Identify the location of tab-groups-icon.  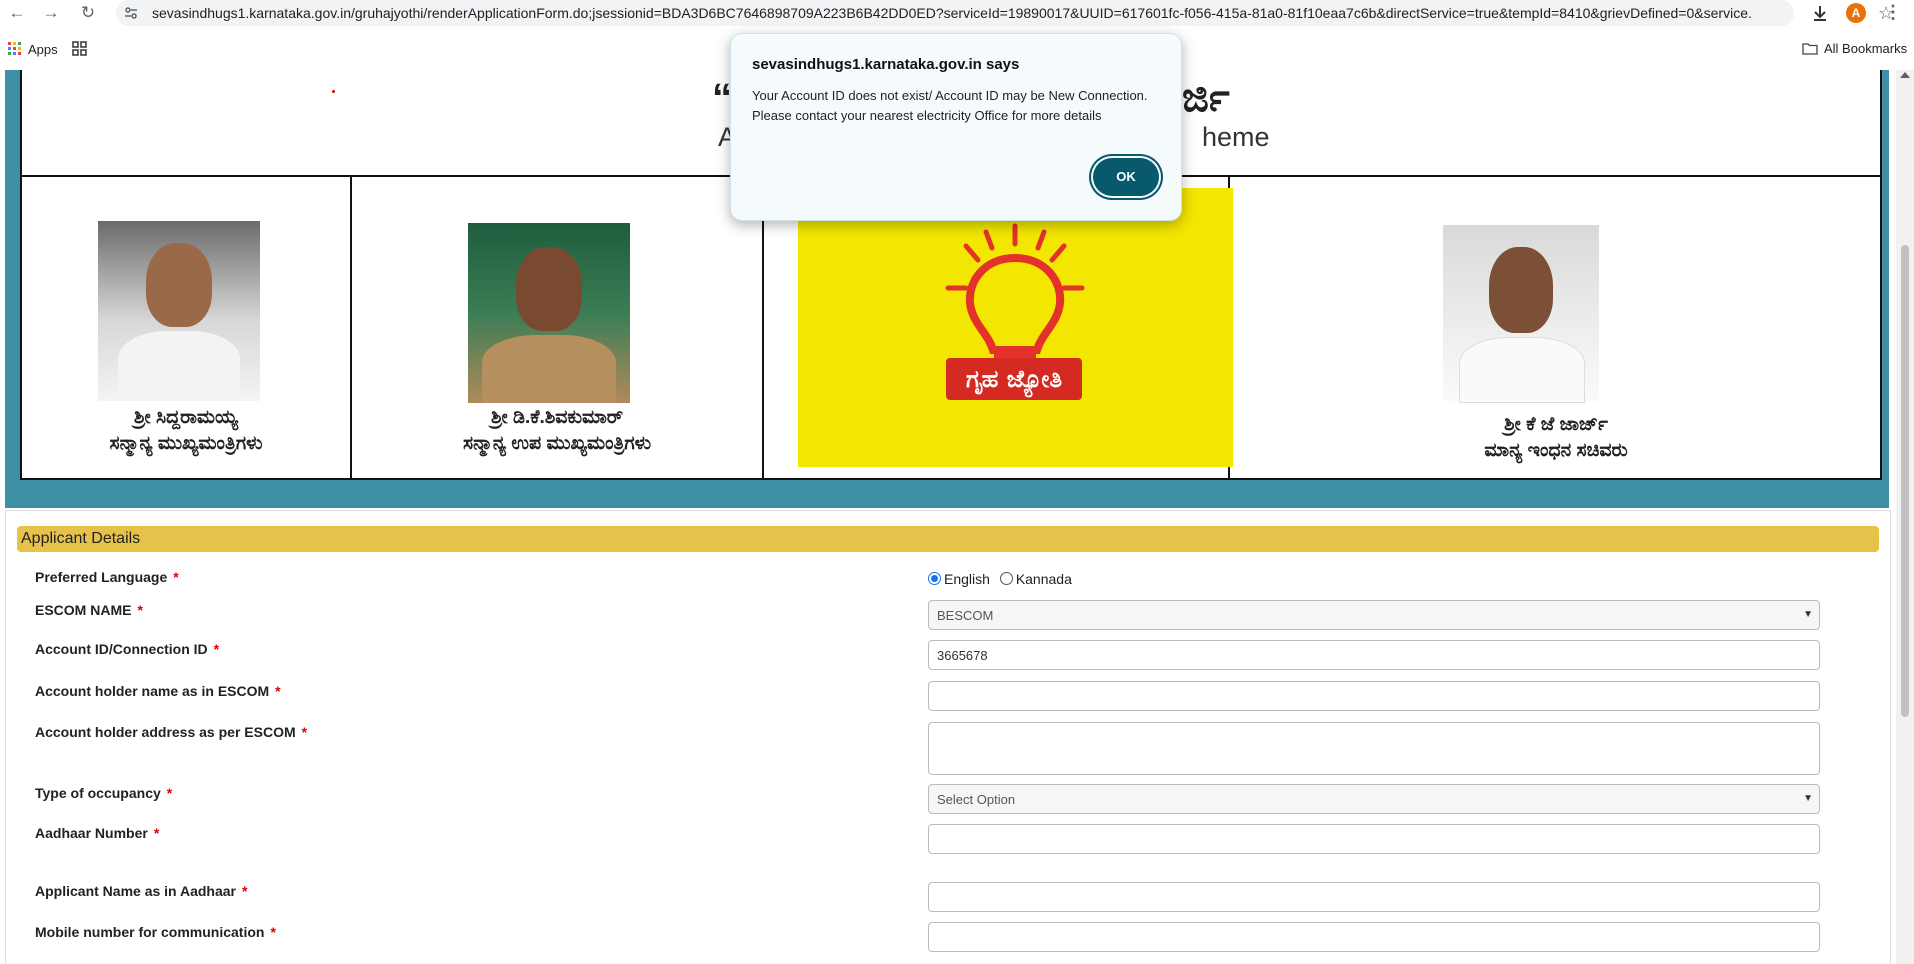
(80, 49).